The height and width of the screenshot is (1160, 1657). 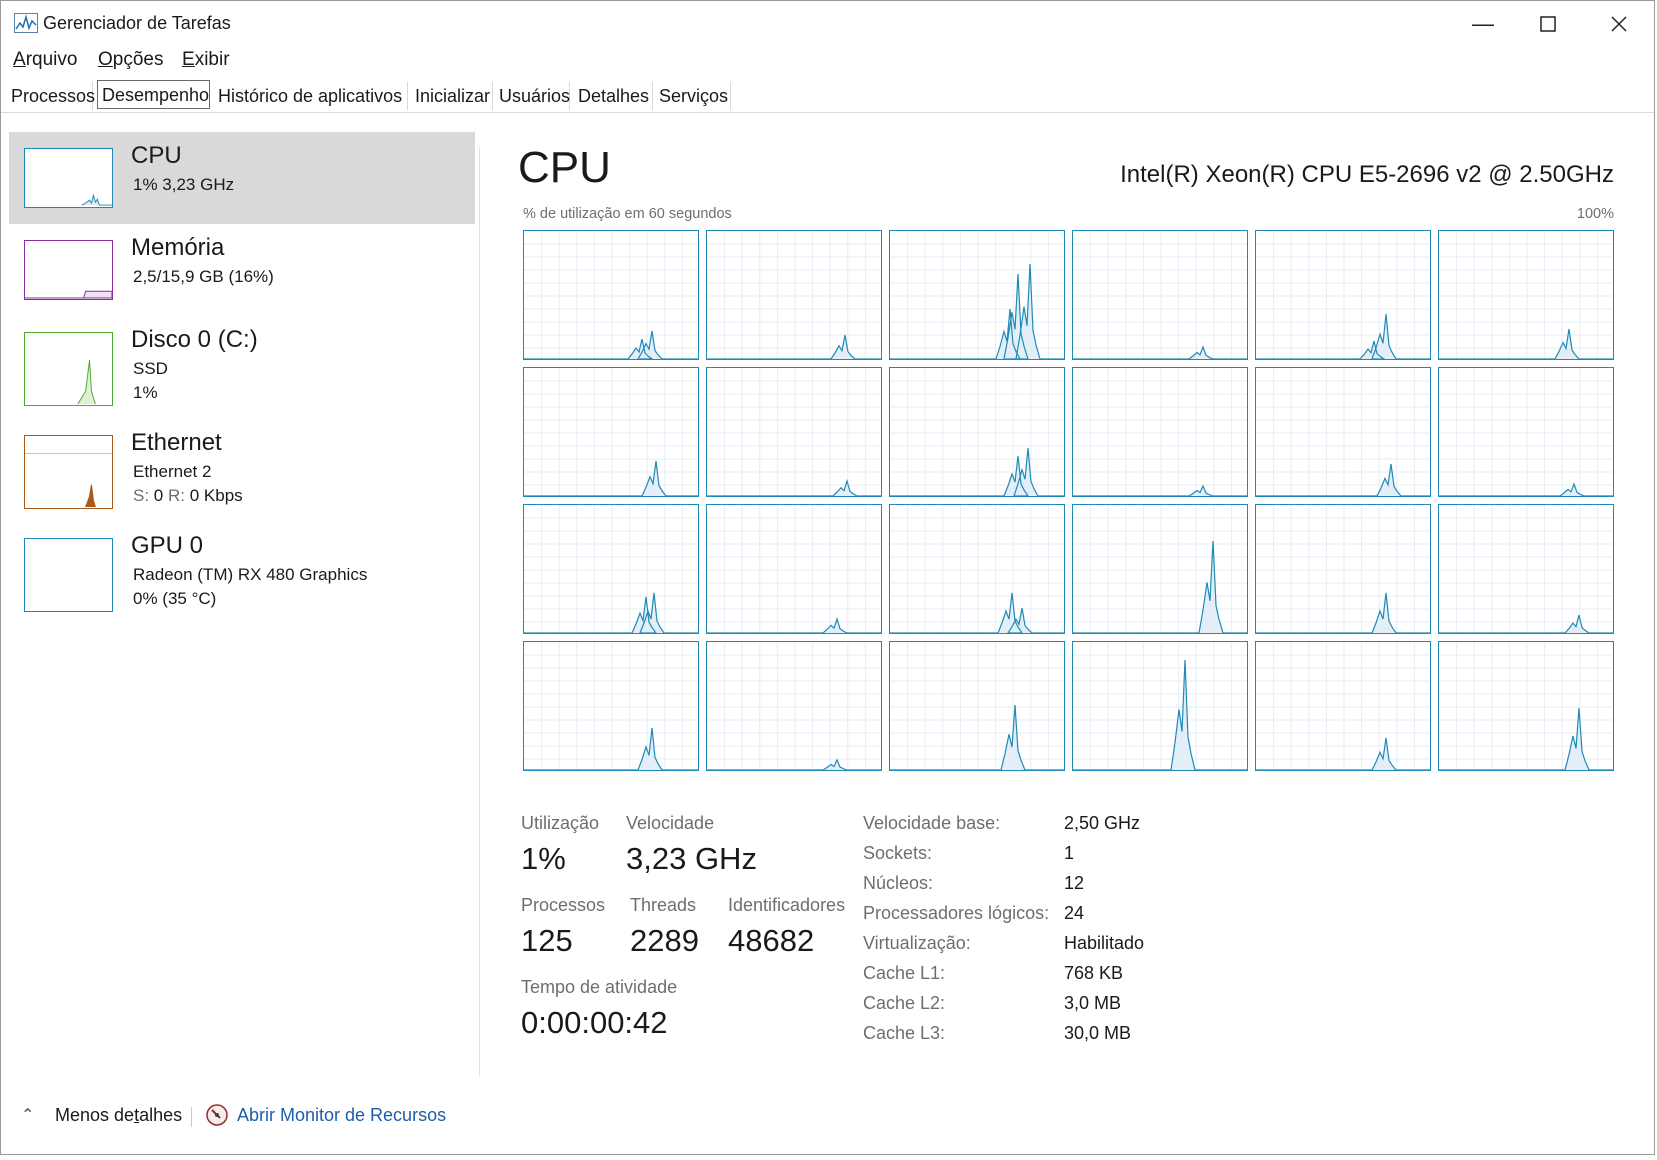 I want to click on stat-velocidade-value: 3,23 GHz, so click(x=691, y=858).